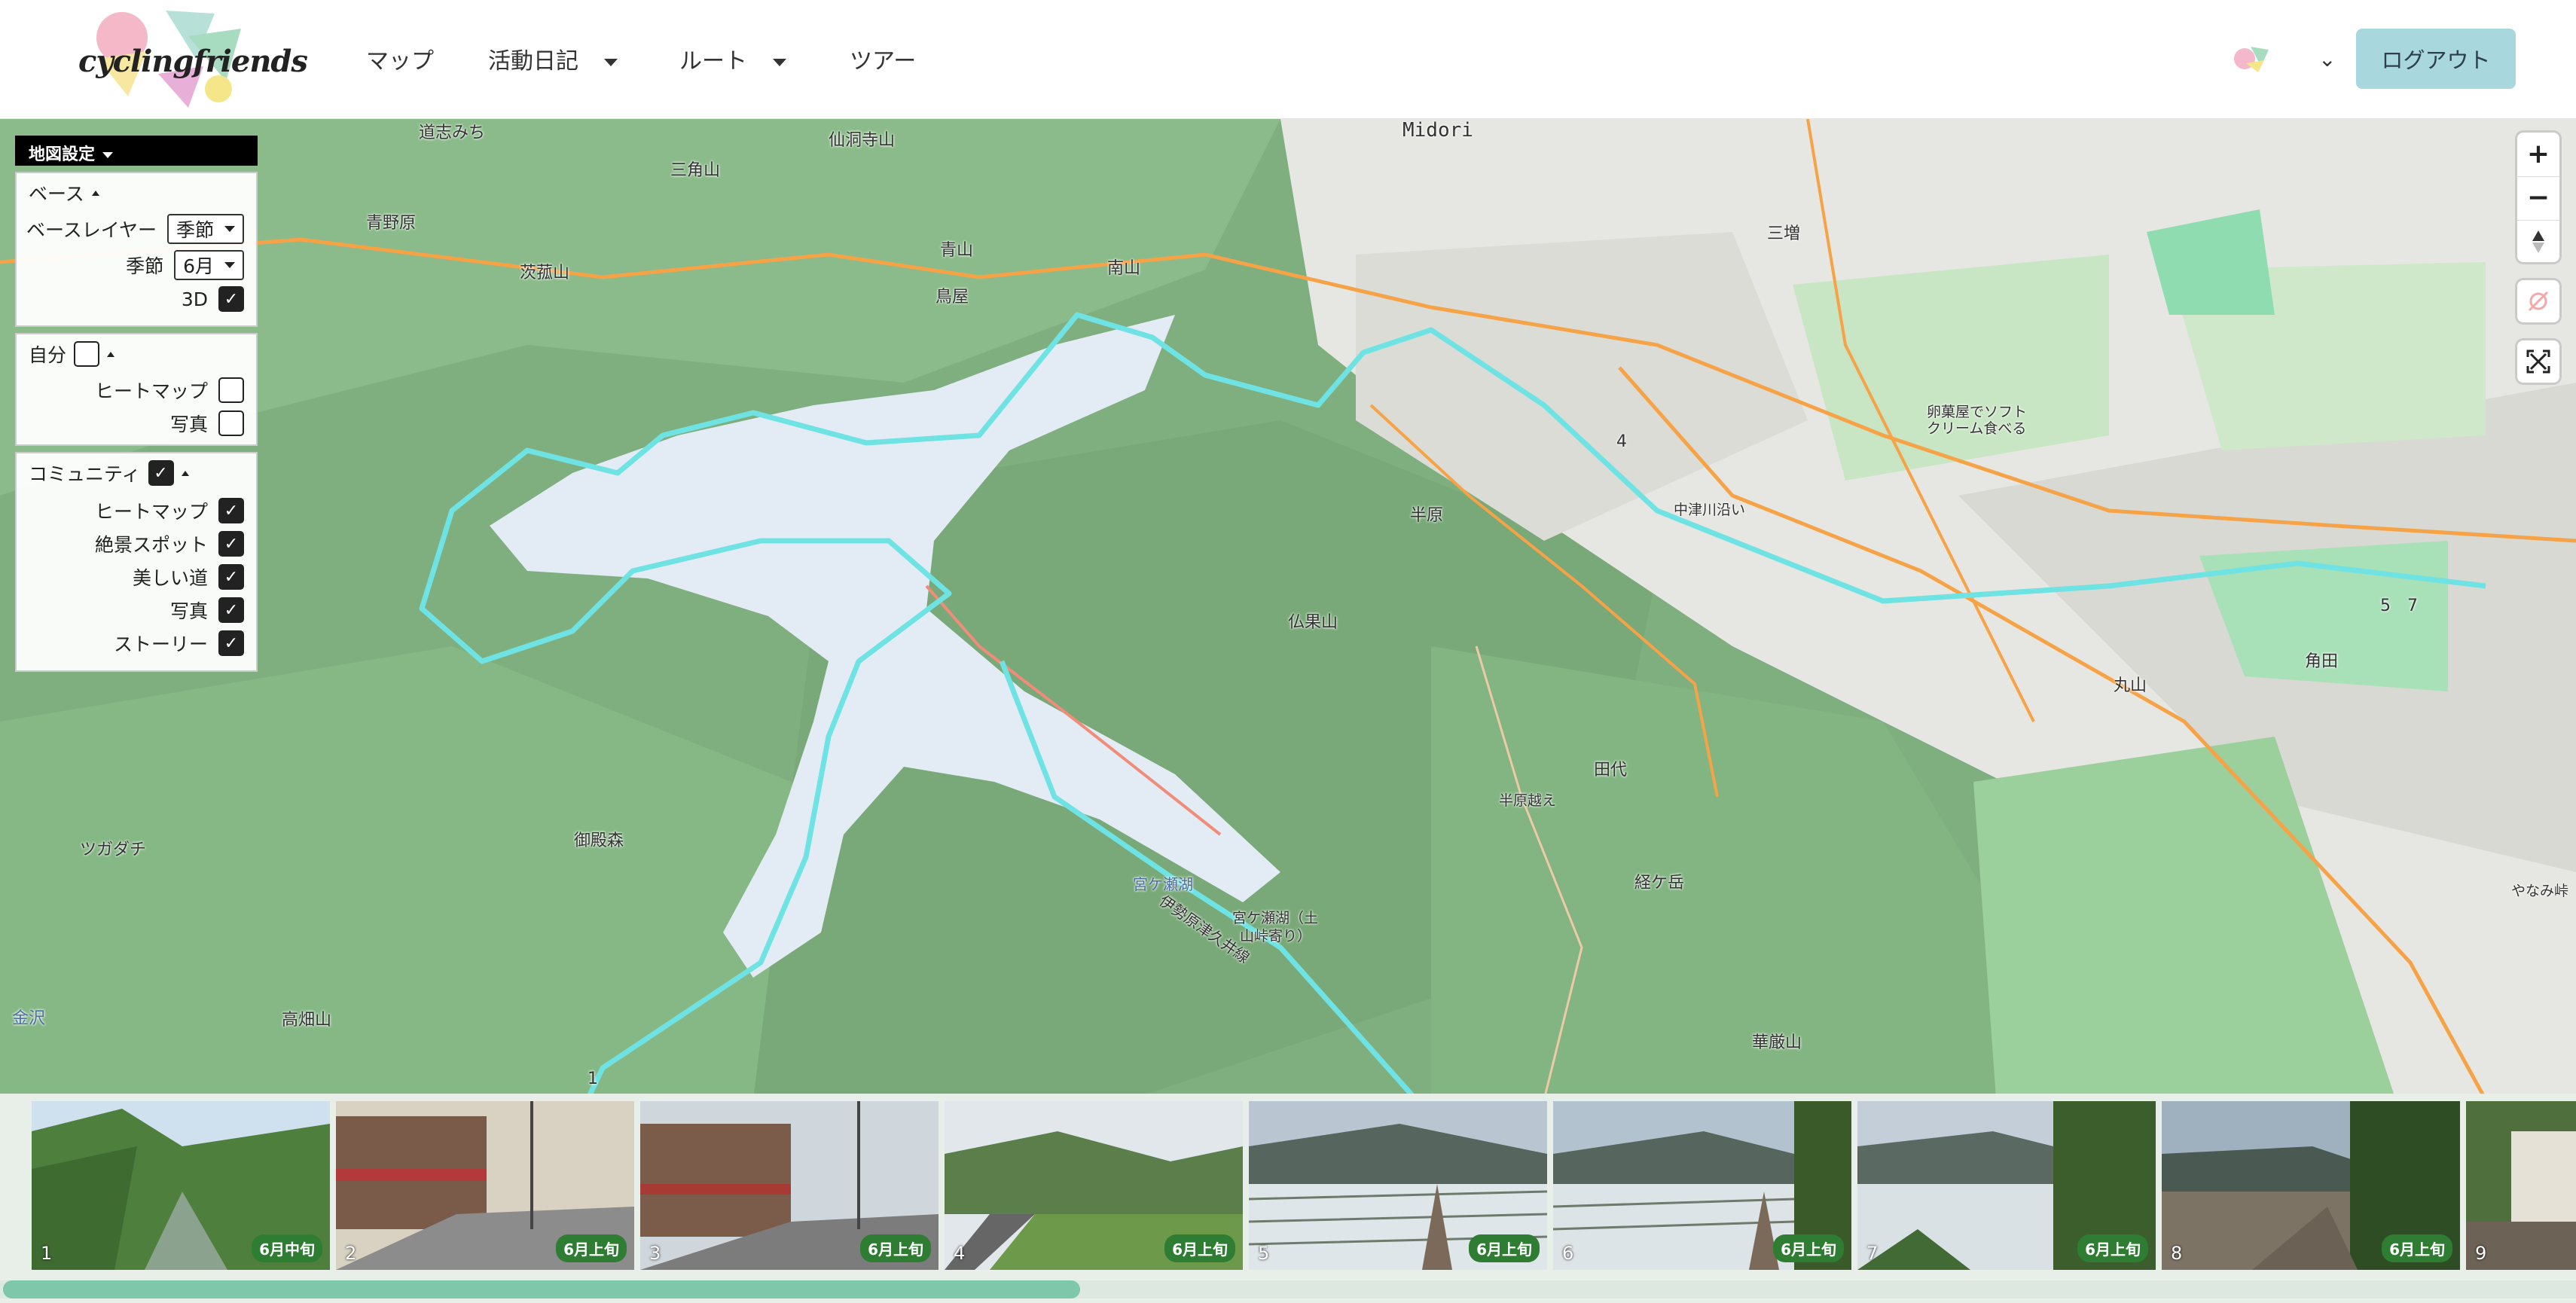  Describe the element at coordinates (231, 643) in the screenshot. I see `community-story-checkbox: ✓` at that location.